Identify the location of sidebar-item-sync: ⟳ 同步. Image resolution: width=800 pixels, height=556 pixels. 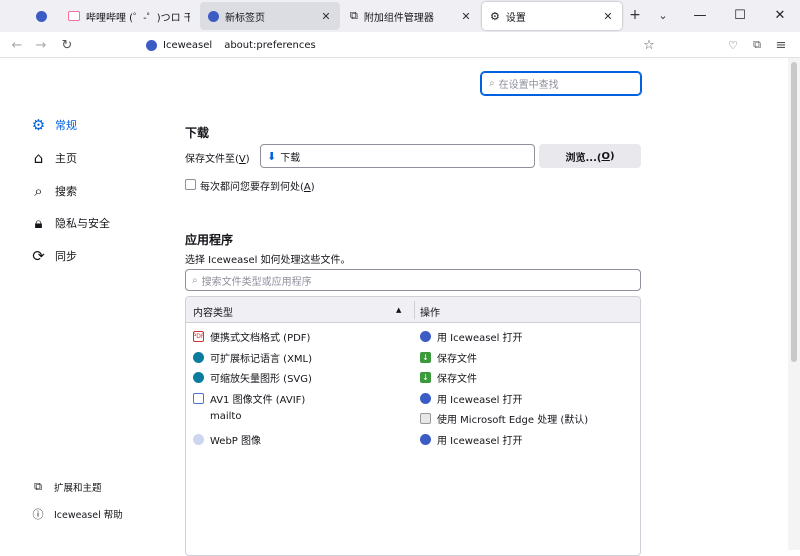
(53, 255).